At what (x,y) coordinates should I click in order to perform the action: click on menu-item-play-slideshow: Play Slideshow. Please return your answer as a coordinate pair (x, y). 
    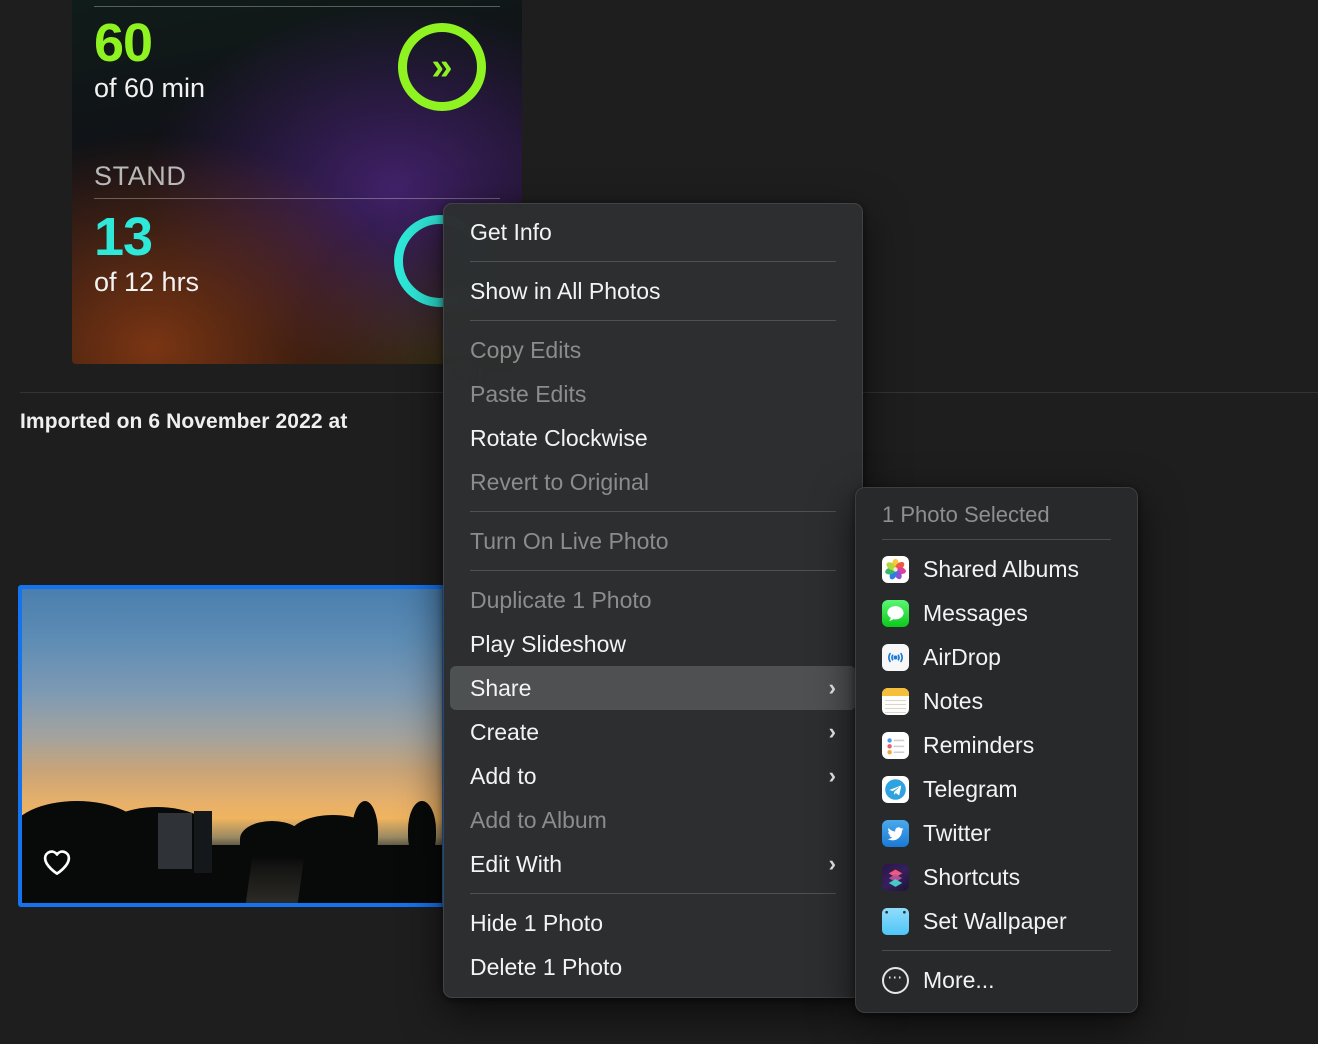
    Looking at the image, I should click on (653, 644).